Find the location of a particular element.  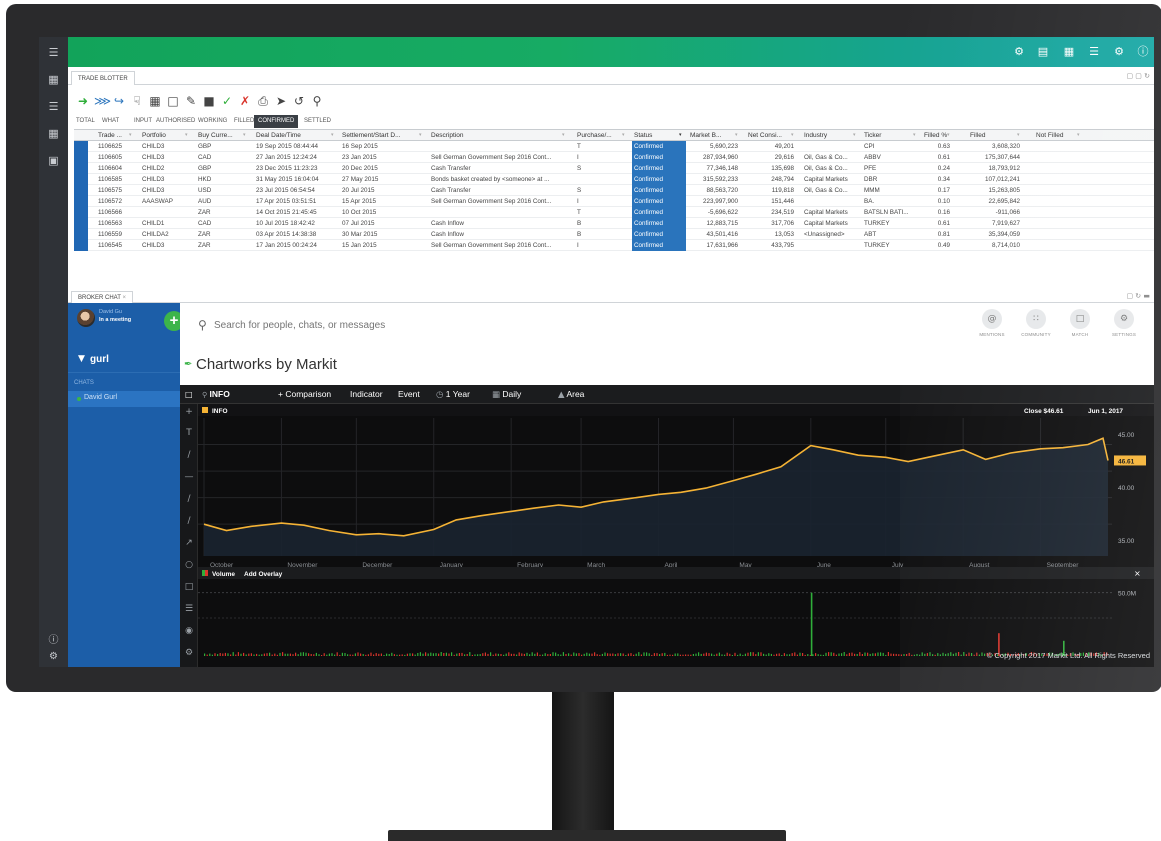

subtab-working: WORKING is located at coordinates (212, 121).